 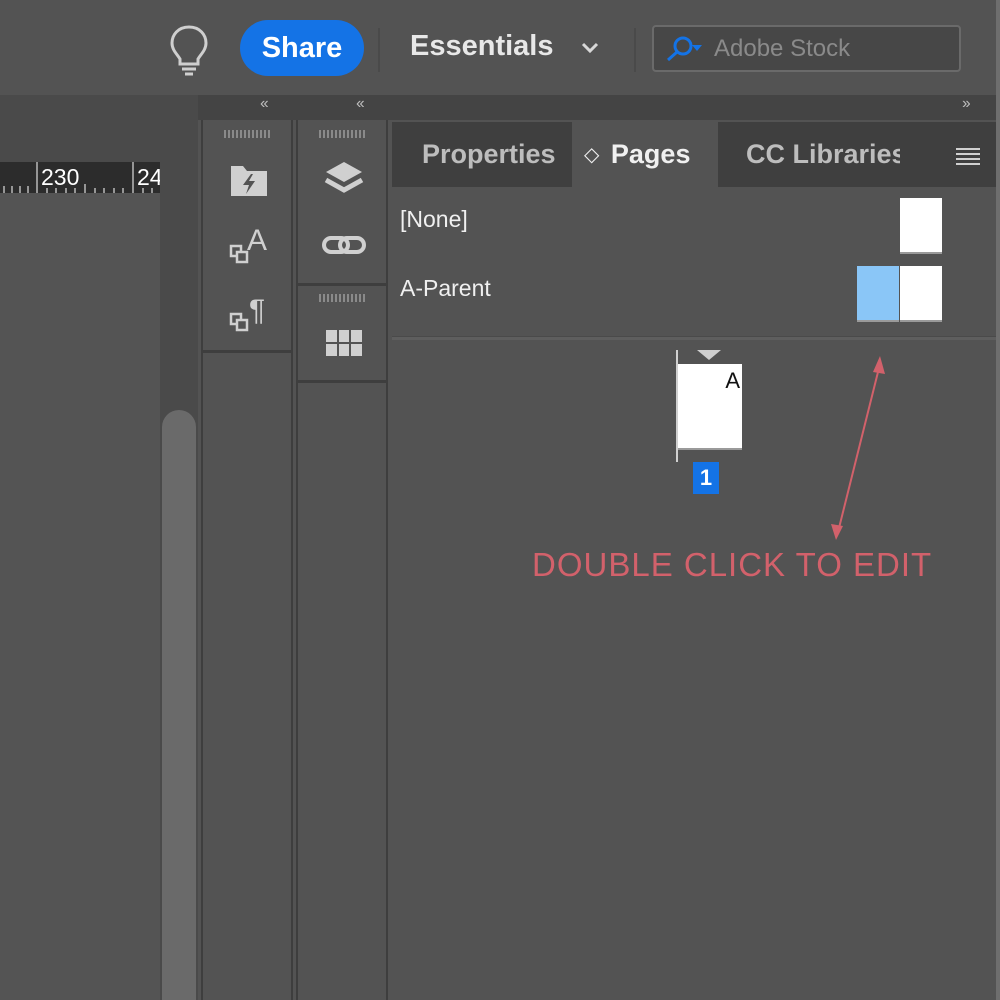 I want to click on links-icon, so click(x=344, y=245).